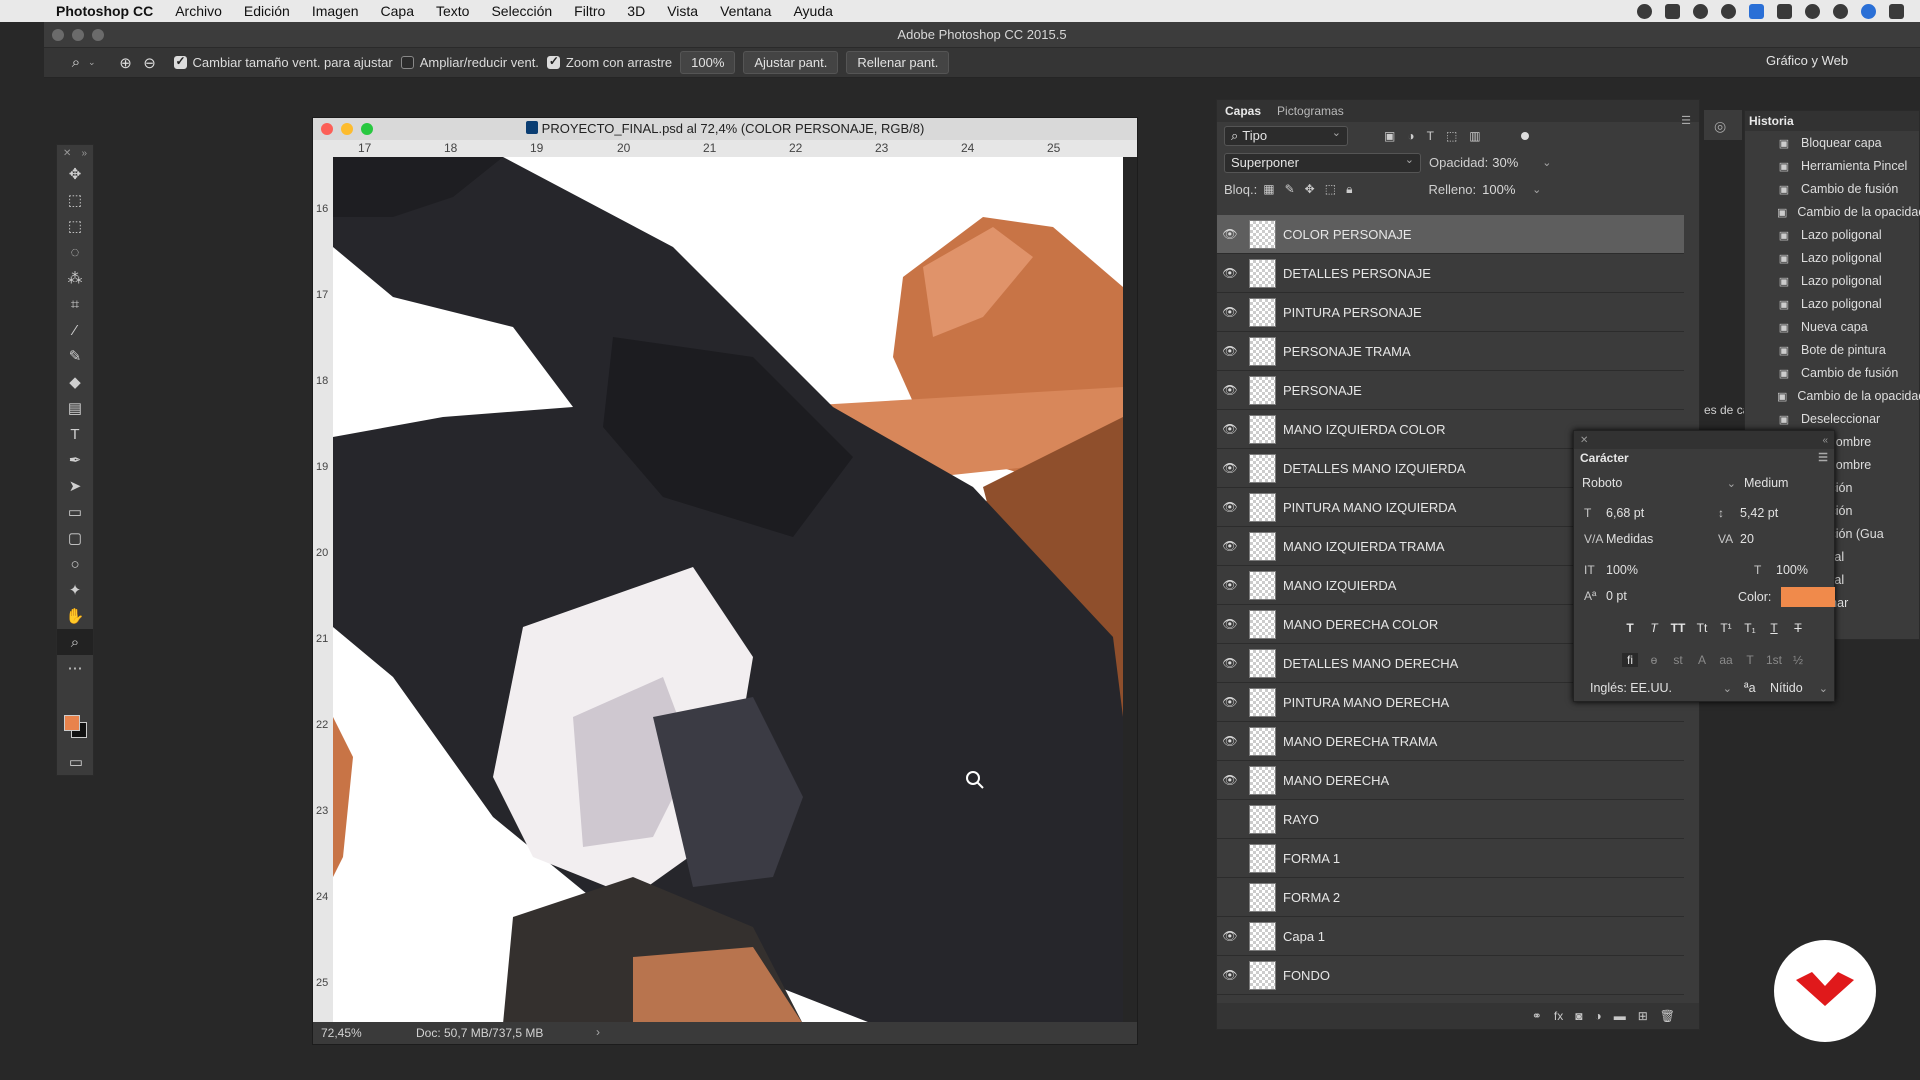 The width and height of the screenshot is (1920, 1080). Describe the element at coordinates (1474, 136) in the screenshot. I see `smart-object-filter-icon: ▥` at that location.